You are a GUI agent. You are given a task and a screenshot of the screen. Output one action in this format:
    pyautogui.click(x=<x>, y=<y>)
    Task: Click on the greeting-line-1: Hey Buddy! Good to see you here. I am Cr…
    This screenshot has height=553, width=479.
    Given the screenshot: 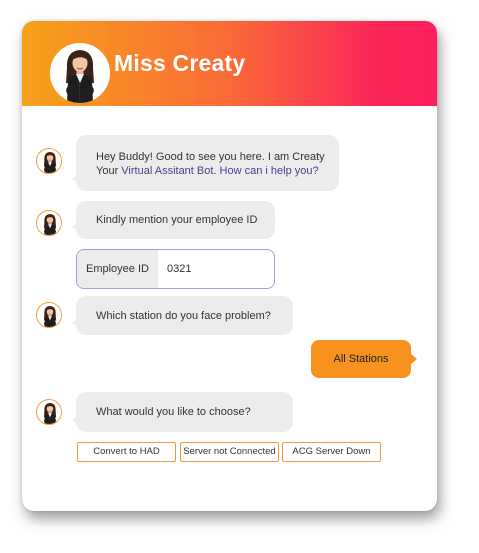 What is the action you would take?
    pyautogui.click(x=210, y=157)
    